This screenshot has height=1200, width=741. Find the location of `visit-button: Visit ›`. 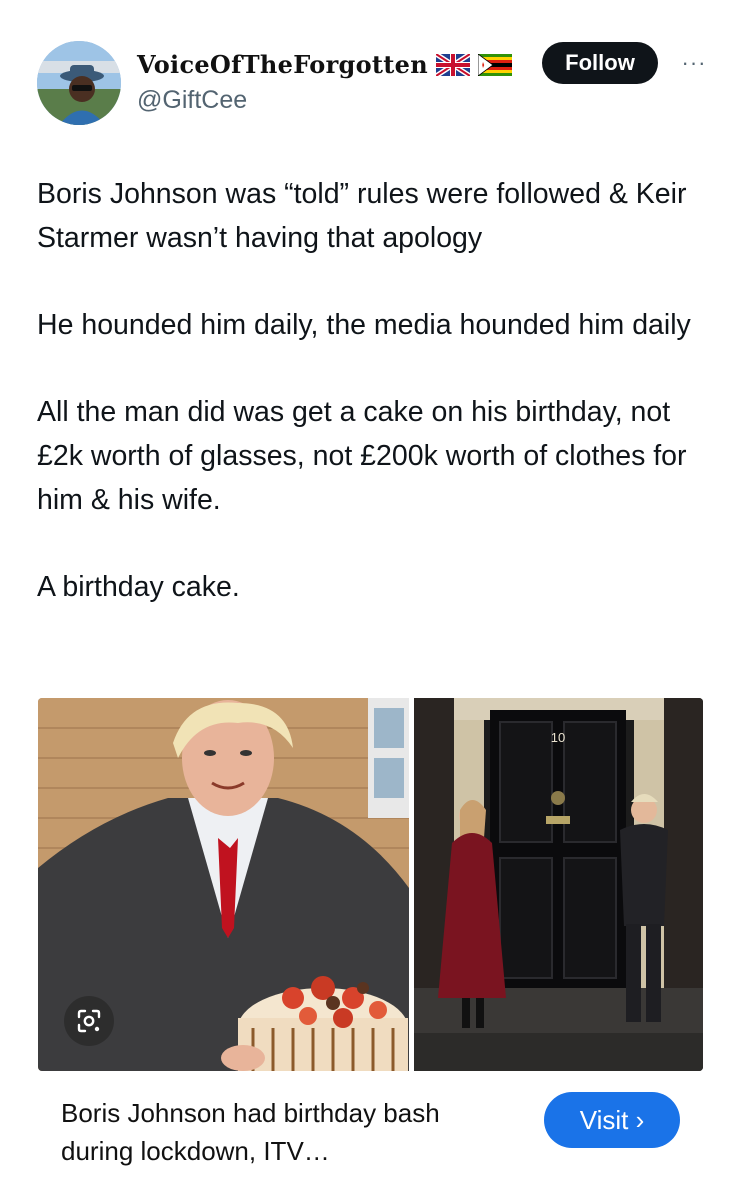

visit-button: Visit › is located at coordinates (612, 1120).